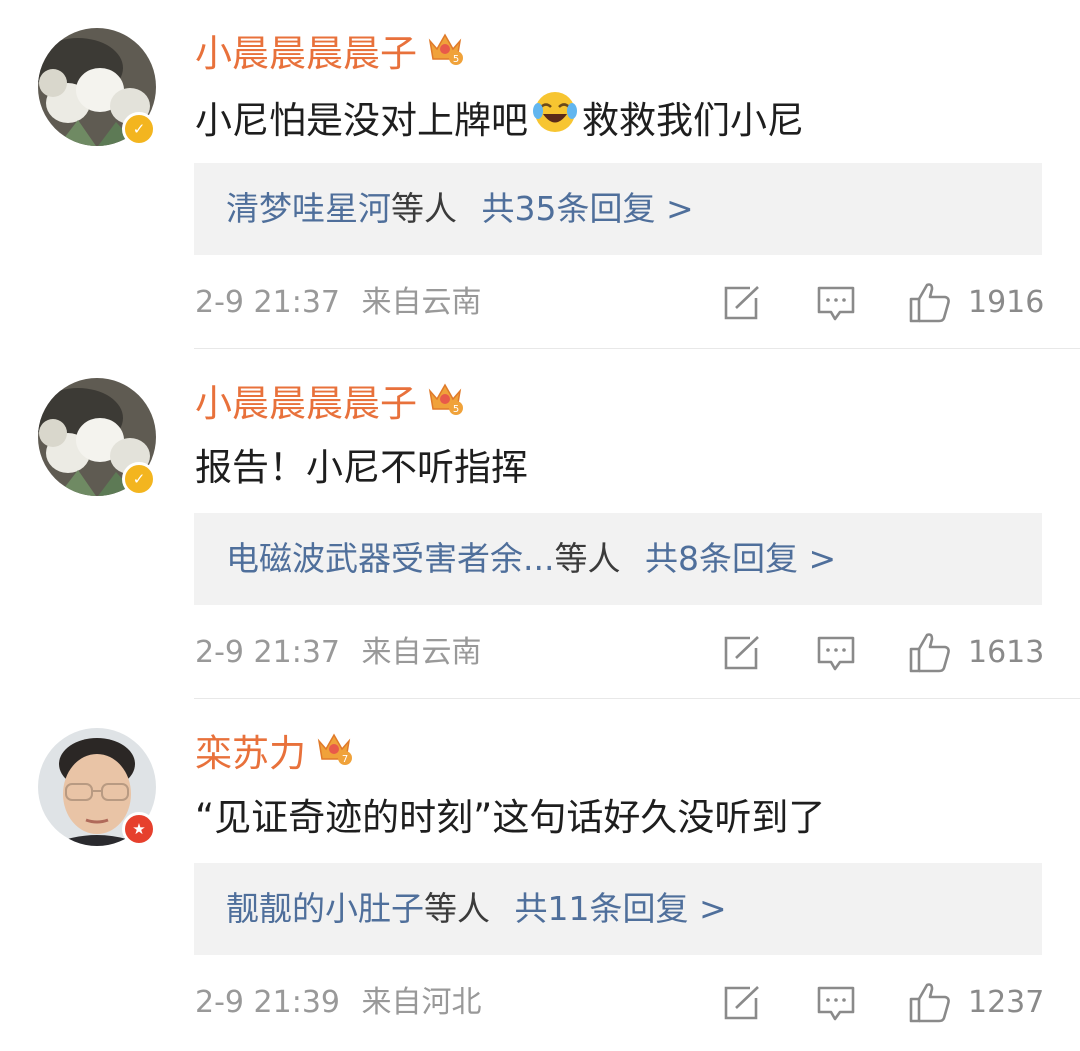 The image size is (1080, 1051). I want to click on avatar: ★, so click(97, 787).